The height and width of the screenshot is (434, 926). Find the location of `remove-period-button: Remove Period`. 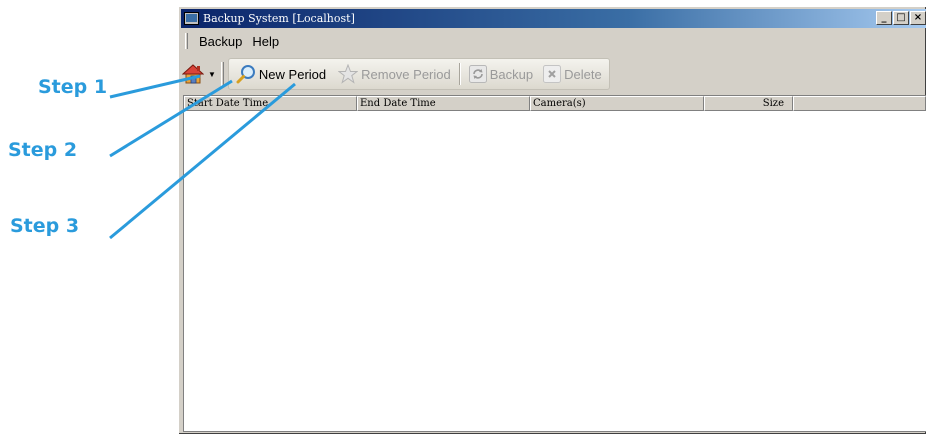

remove-period-button: Remove Period is located at coordinates (394, 74).